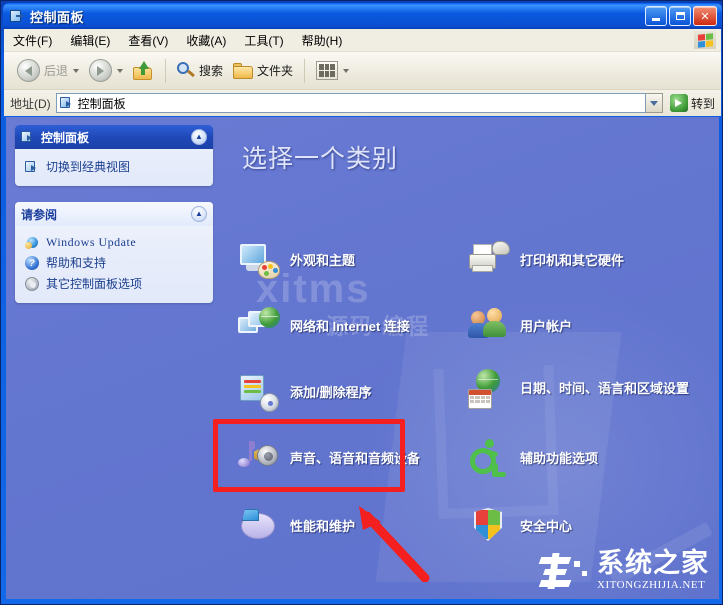 The width and height of the screenshot is (723, 605). I want to click on search-button-label: 搜索, so click(211, 71).